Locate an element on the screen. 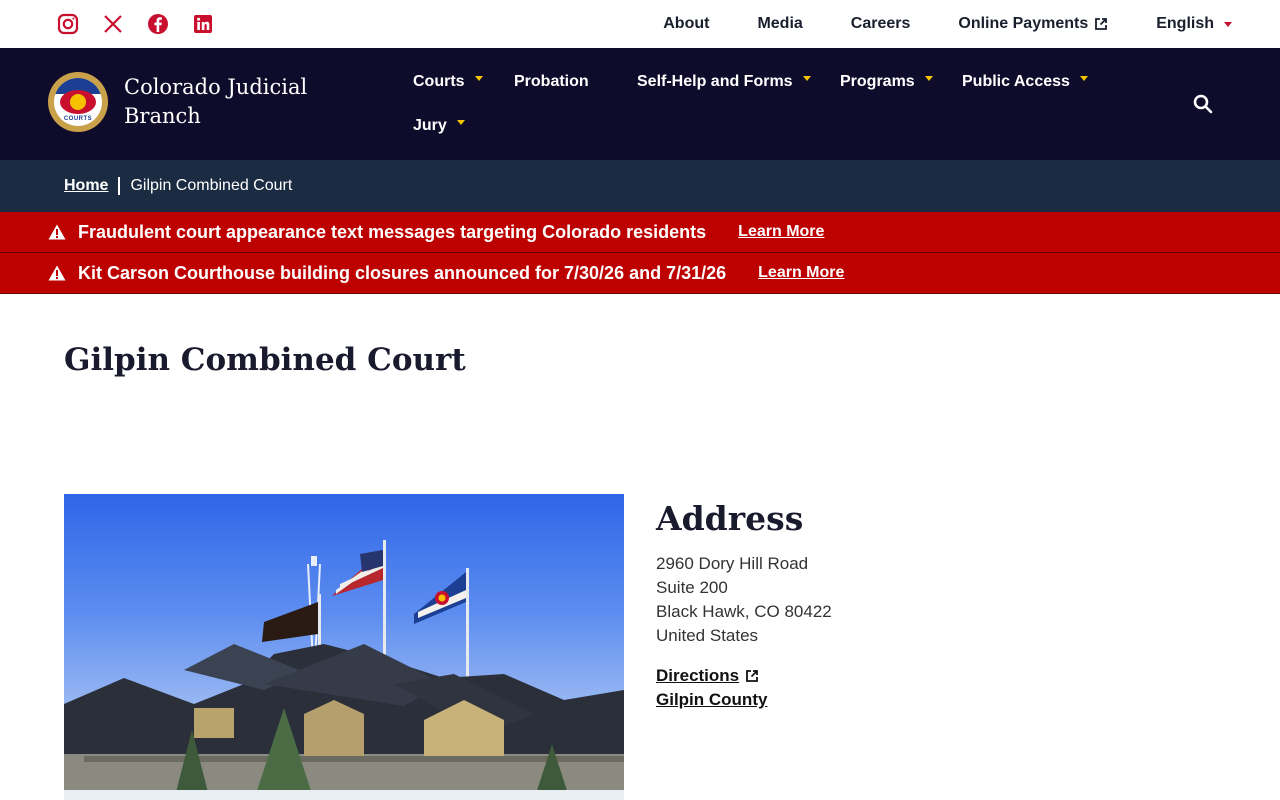  language-label: English is located at coordinates (1185, 23).